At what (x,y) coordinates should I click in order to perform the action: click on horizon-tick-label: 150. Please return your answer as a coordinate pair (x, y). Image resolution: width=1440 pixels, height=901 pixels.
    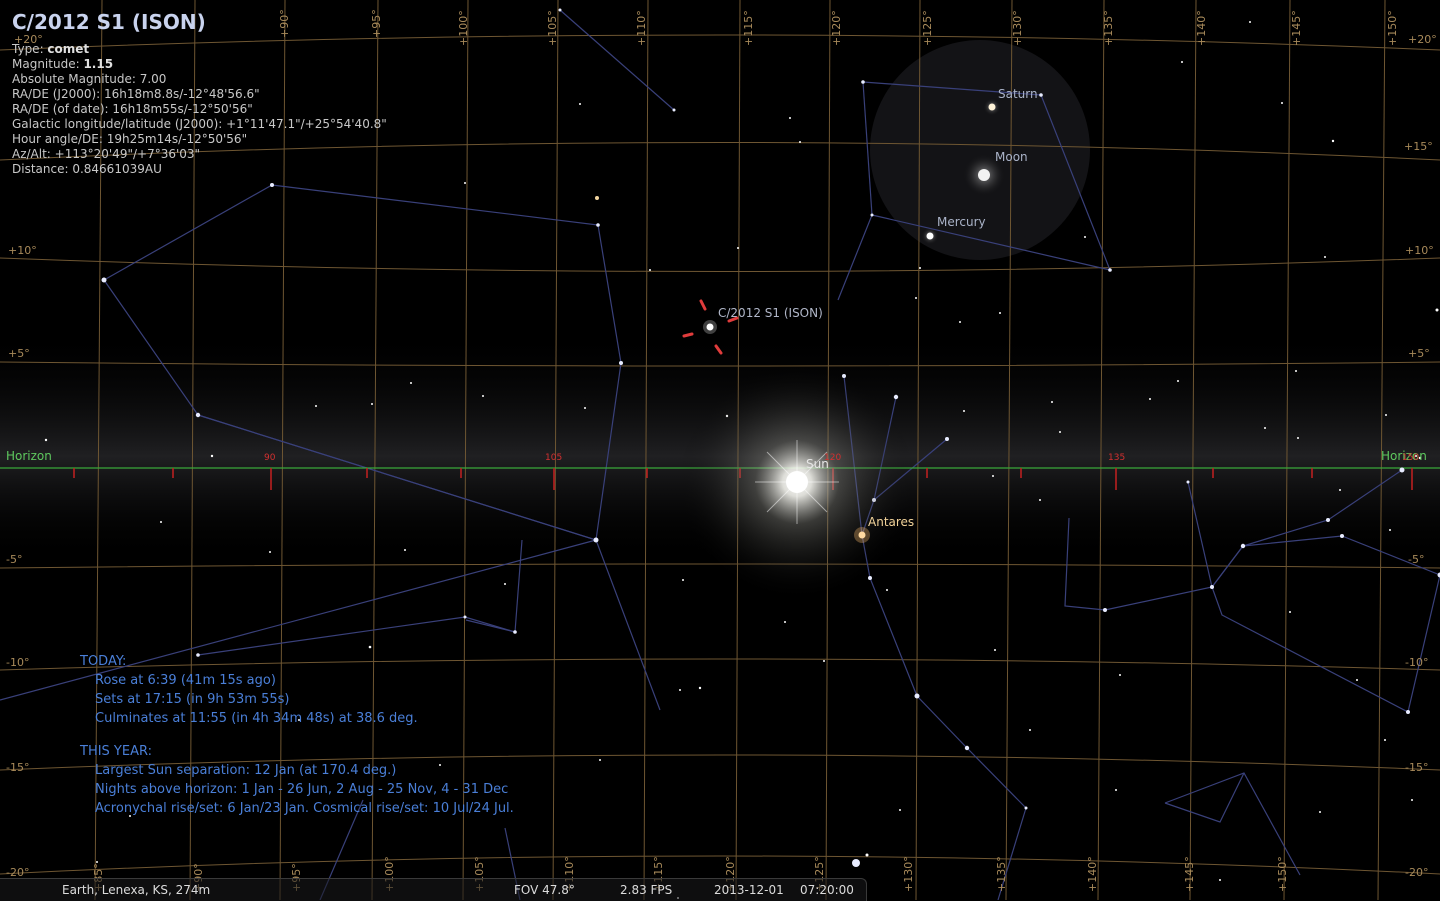
    Looking at the image, I should click on (1410, 458).